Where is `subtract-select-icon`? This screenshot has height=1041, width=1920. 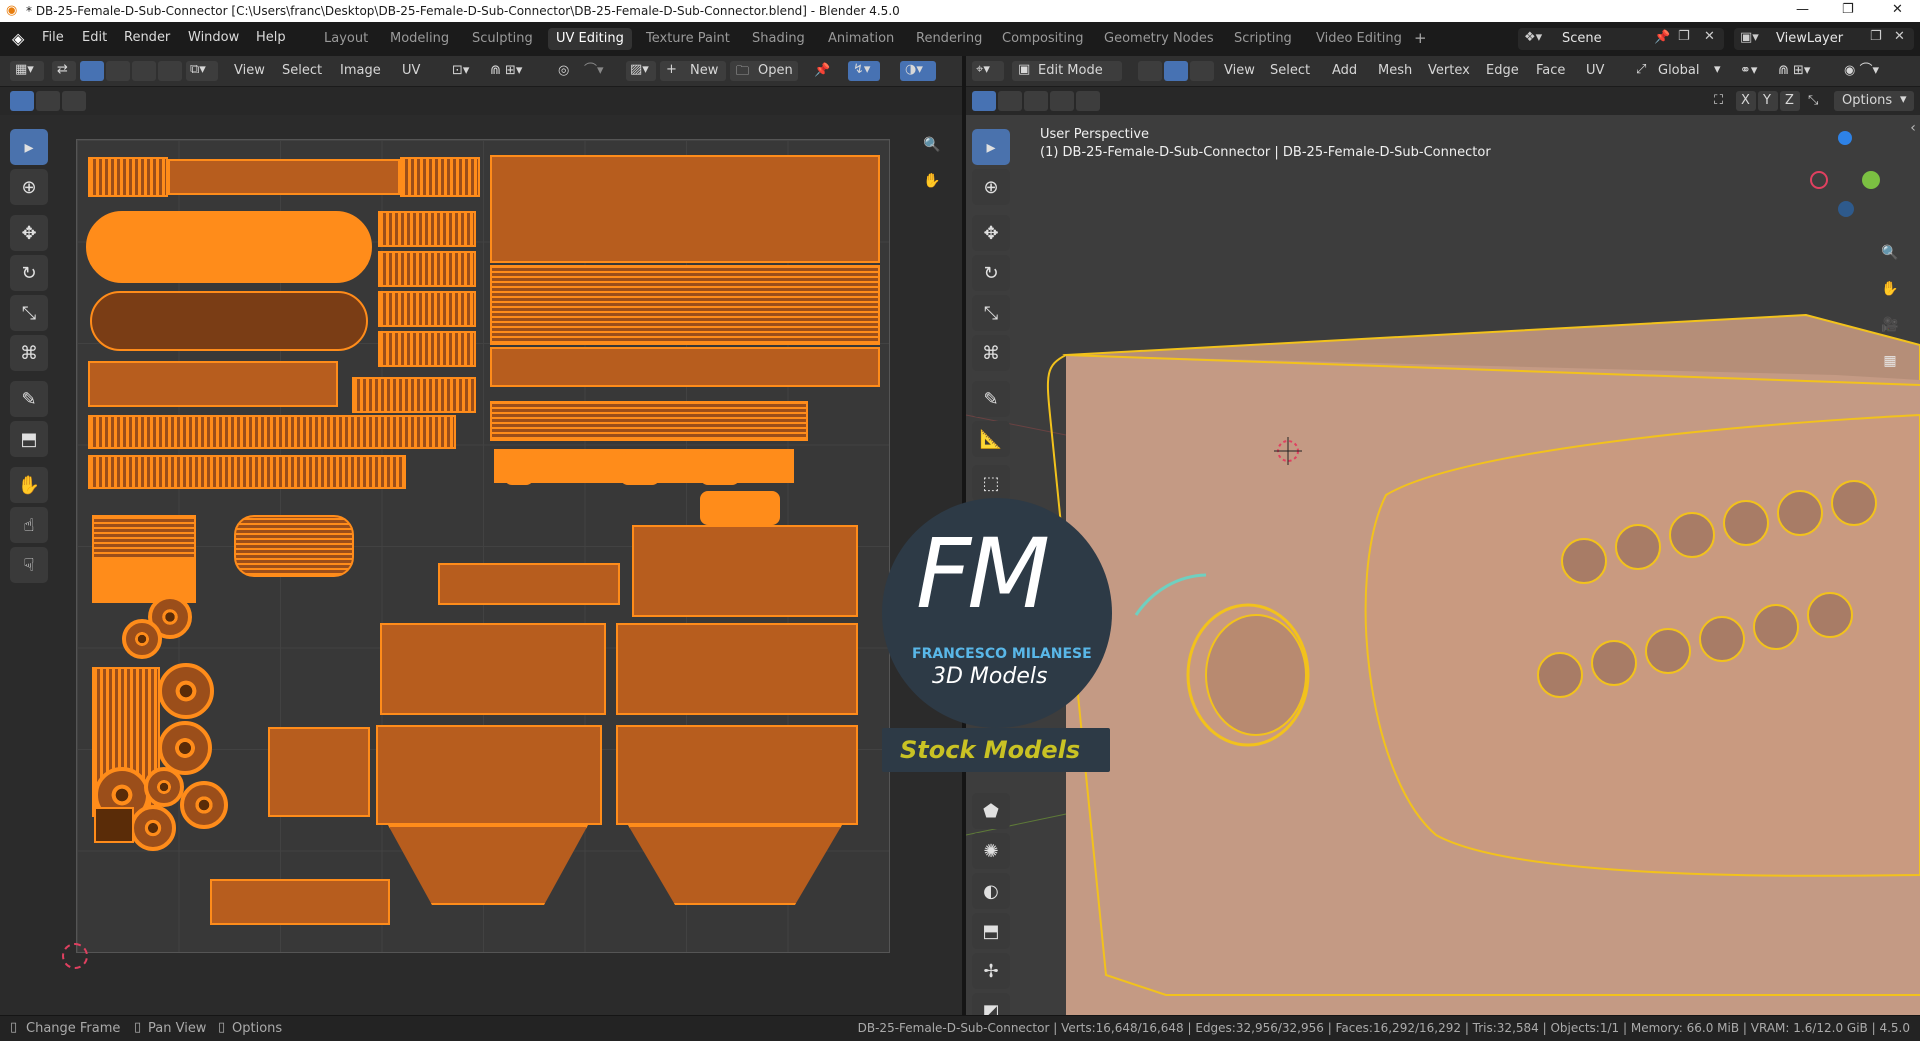
subtract-select-icon is located at coordinates (1036, 101).